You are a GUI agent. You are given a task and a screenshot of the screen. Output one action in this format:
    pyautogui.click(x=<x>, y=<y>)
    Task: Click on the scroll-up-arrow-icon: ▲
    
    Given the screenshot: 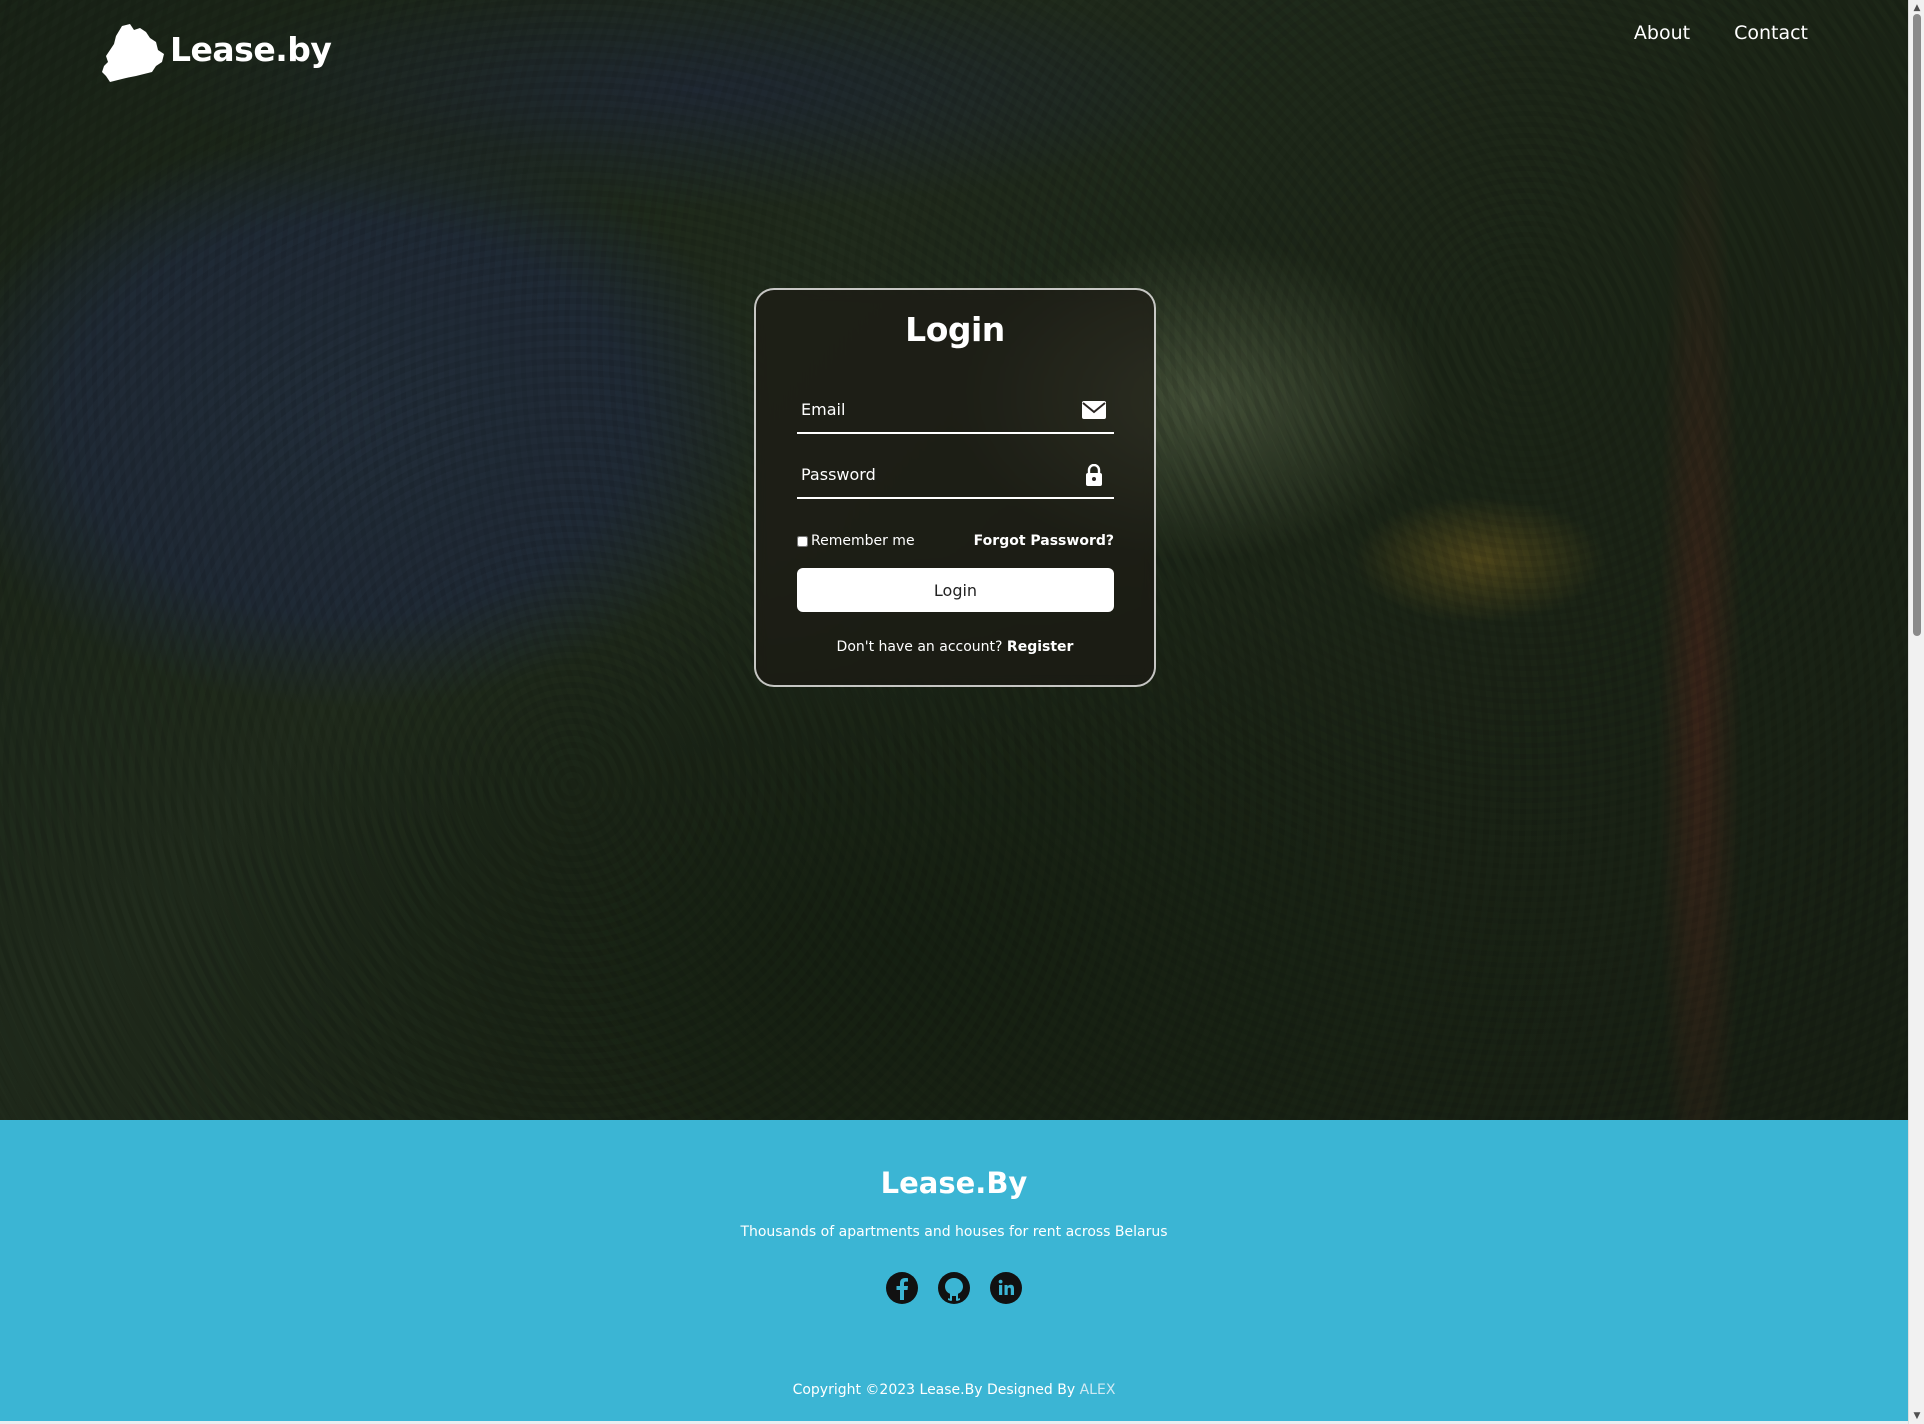 What is the action you would take?
    pyautogui.click(x=1917, y=8)
    